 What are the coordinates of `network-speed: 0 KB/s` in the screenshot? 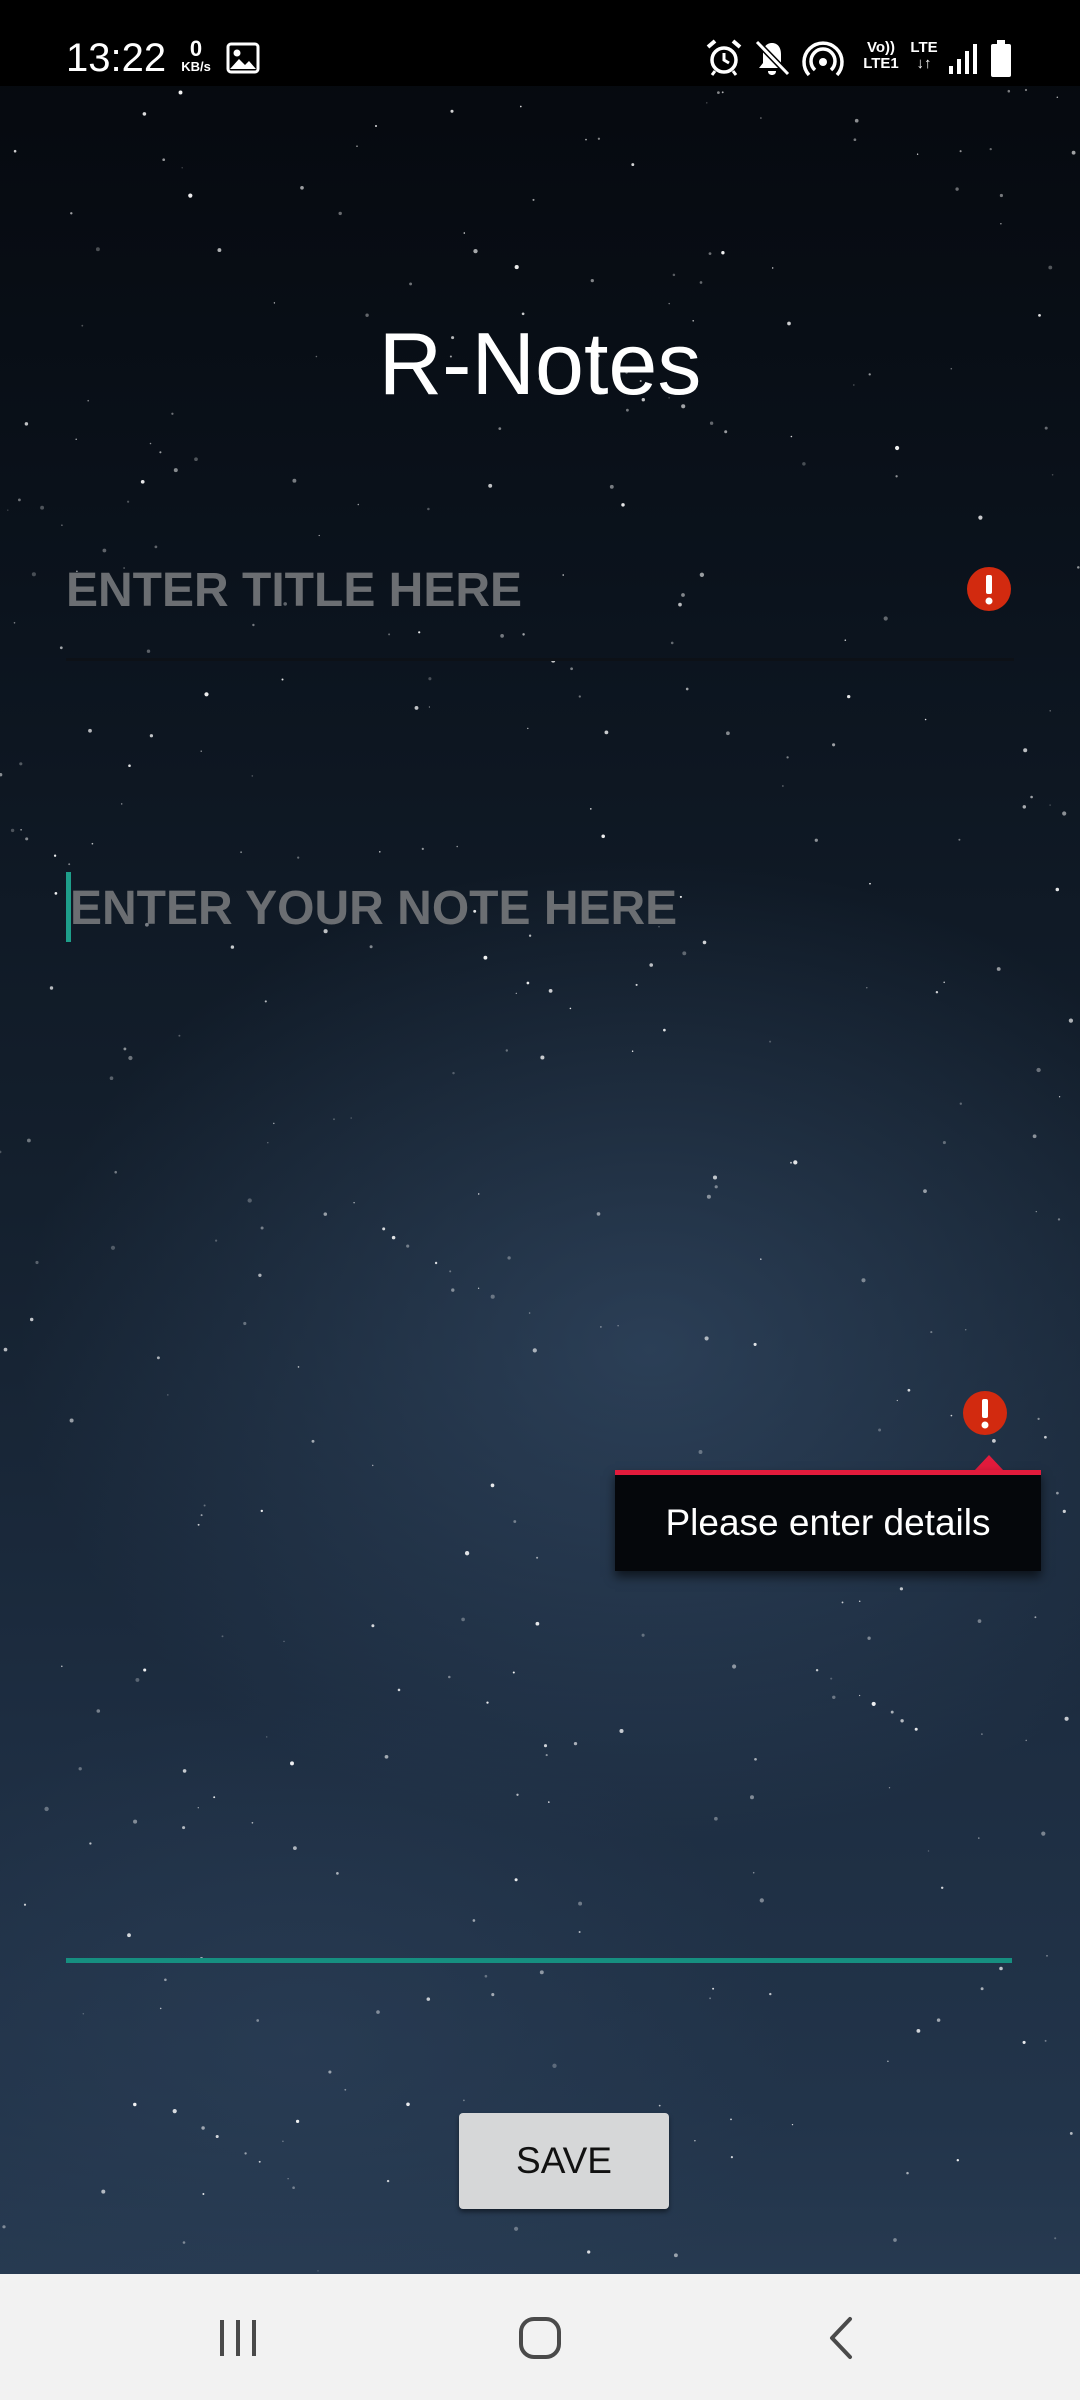 It's located at (196, 56).